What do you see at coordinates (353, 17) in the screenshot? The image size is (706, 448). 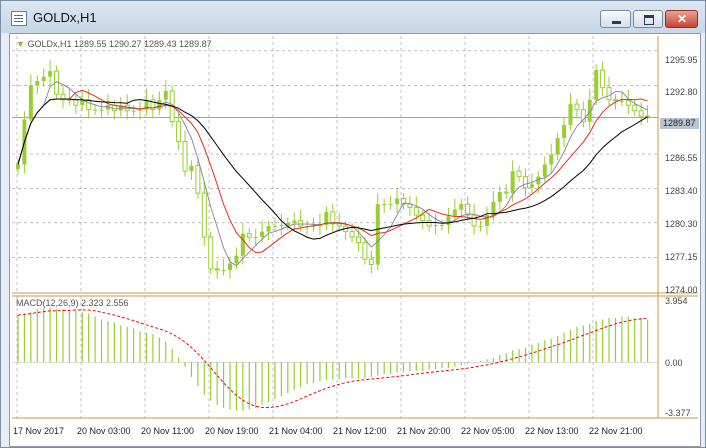 I see `window-titlebar: GOLDx,H1` at bounding box center [353, 17].